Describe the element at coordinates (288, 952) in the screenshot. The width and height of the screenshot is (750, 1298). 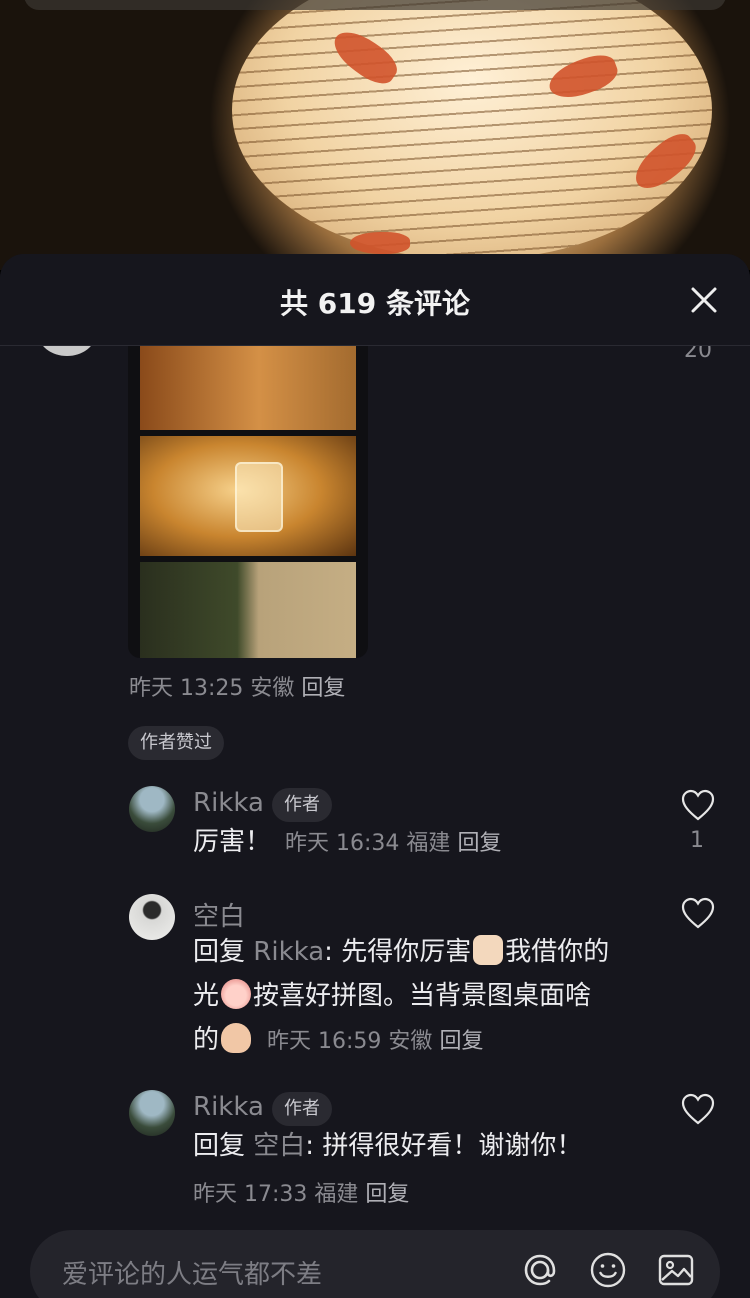
I see `reply-target: Rikka` at that location.